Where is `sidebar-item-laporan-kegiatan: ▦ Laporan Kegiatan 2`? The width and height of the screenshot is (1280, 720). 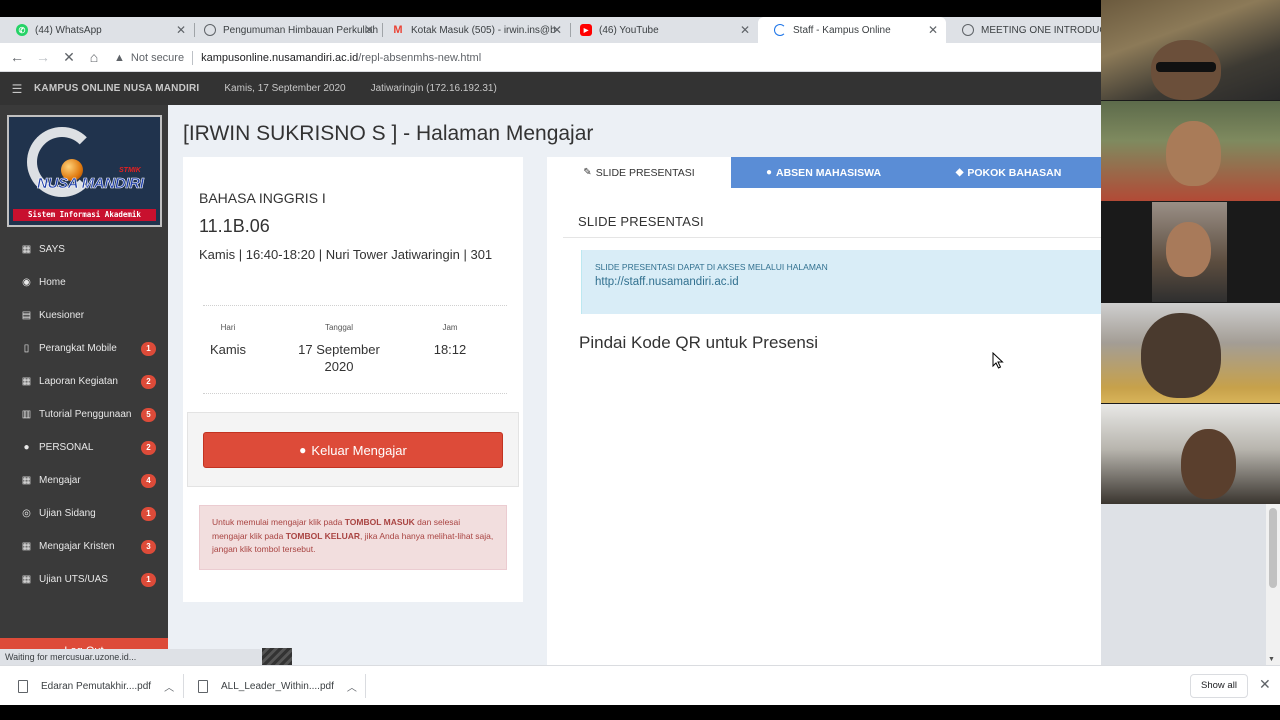
sidebar-item-laporan-kegiatan: ▦ Laporan Kegiatan 2 is located at coordinates (84, 381).